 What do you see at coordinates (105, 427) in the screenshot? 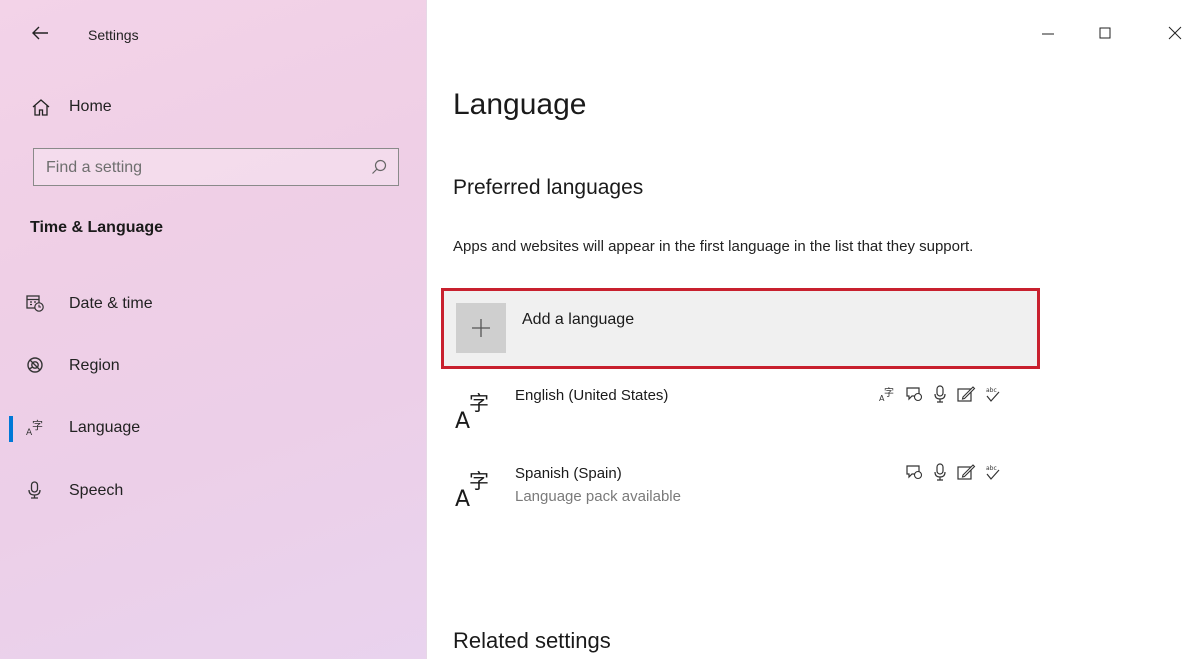
I see `sidebar-item-label: Language` at bounding box center [105, 427].